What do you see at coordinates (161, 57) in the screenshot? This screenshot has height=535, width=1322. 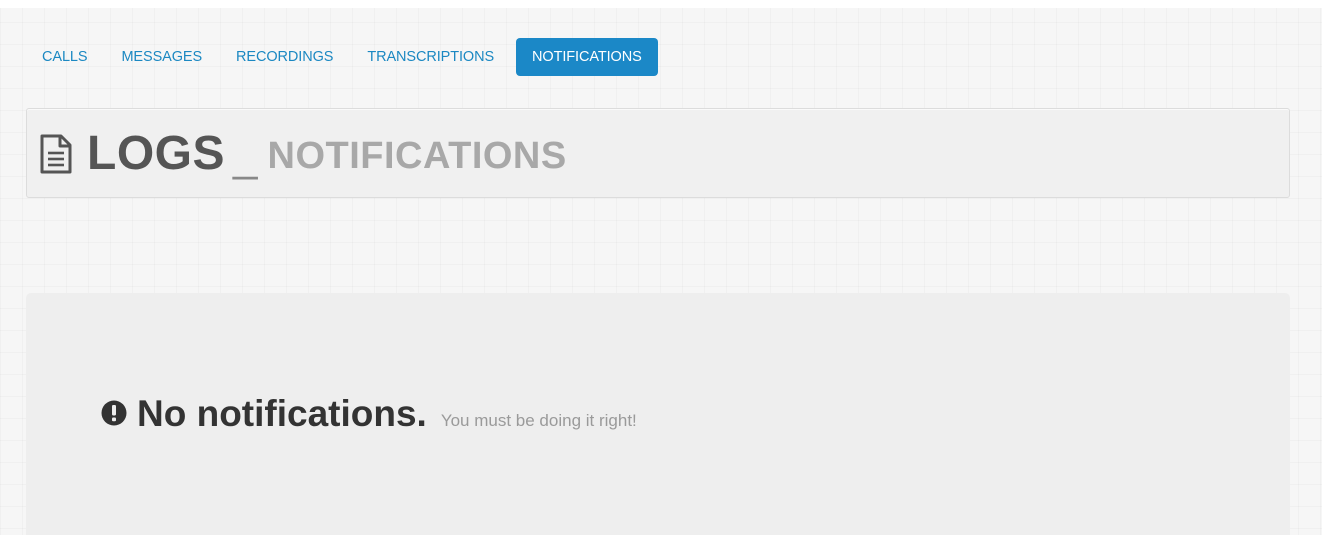 I see `tab-messages: MESSAGES` at bounding box center [161, 57].